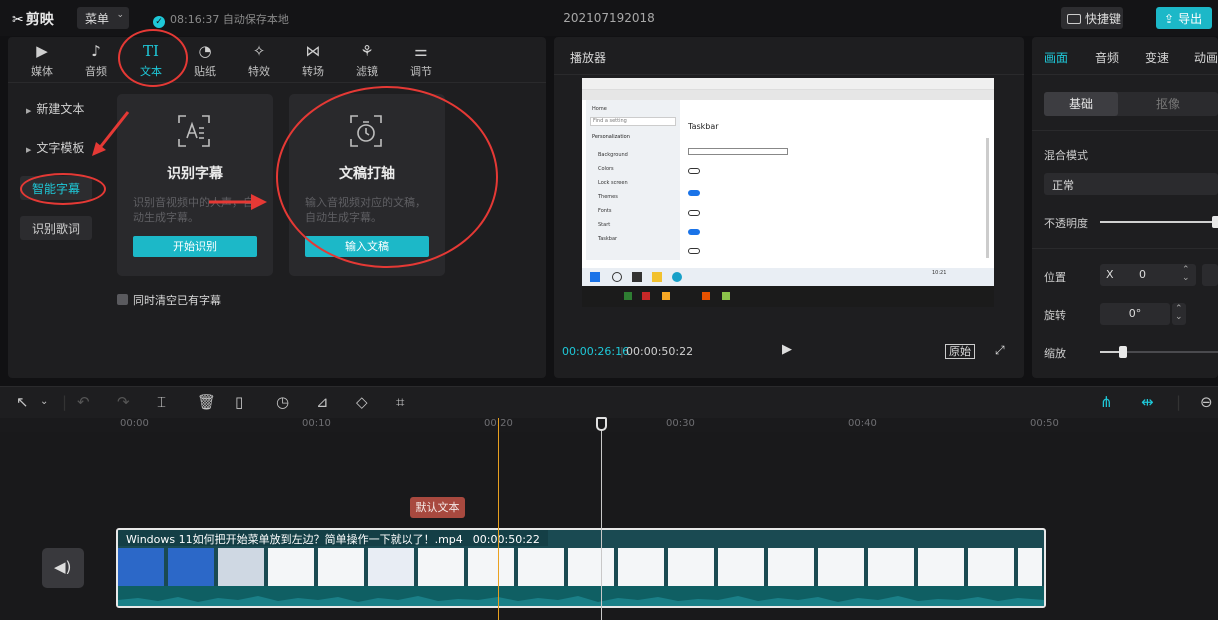 The height and width of the screenshot is (620, 1218). I want to click on caret-right-icon: ▶, so click(29, 150).